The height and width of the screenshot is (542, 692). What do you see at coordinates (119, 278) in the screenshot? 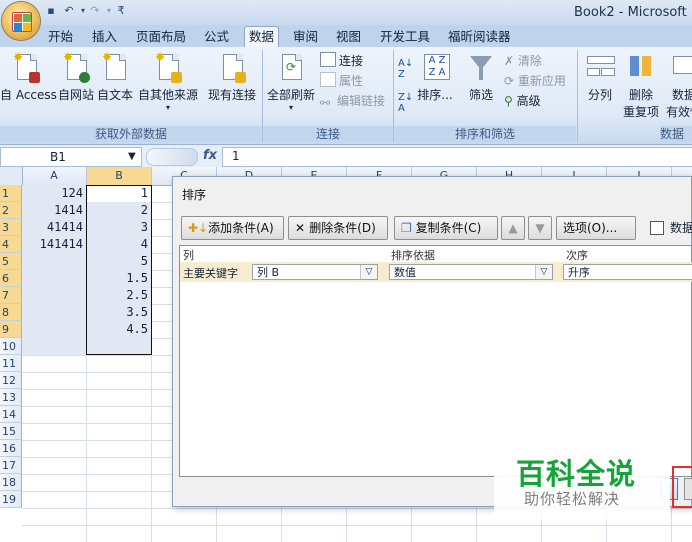
I see `cell-b6: 1.5` at bounding box center [119, 278].